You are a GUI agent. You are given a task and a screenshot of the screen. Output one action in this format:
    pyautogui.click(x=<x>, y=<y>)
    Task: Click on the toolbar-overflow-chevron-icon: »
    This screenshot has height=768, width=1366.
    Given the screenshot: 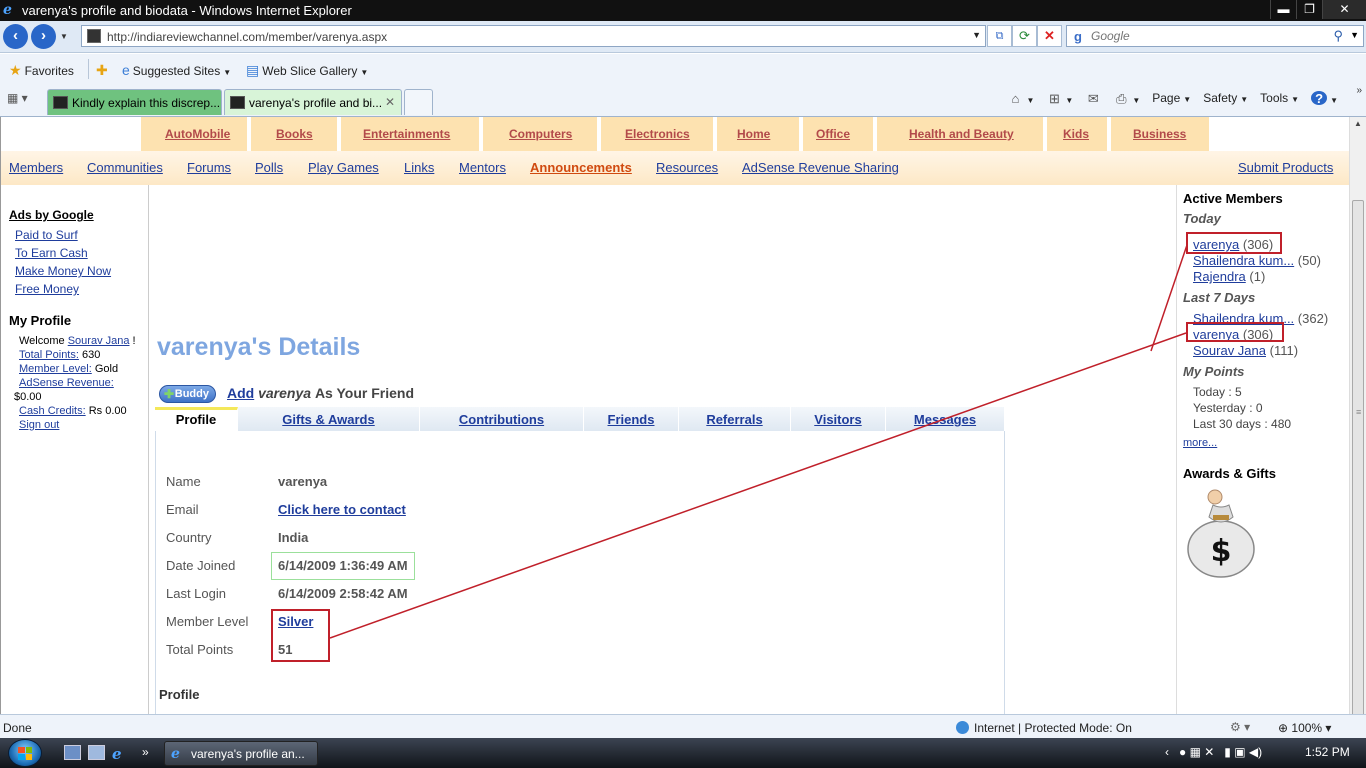 What is the action you would take?
    pyautogui.click(x=1359, y=90)
    